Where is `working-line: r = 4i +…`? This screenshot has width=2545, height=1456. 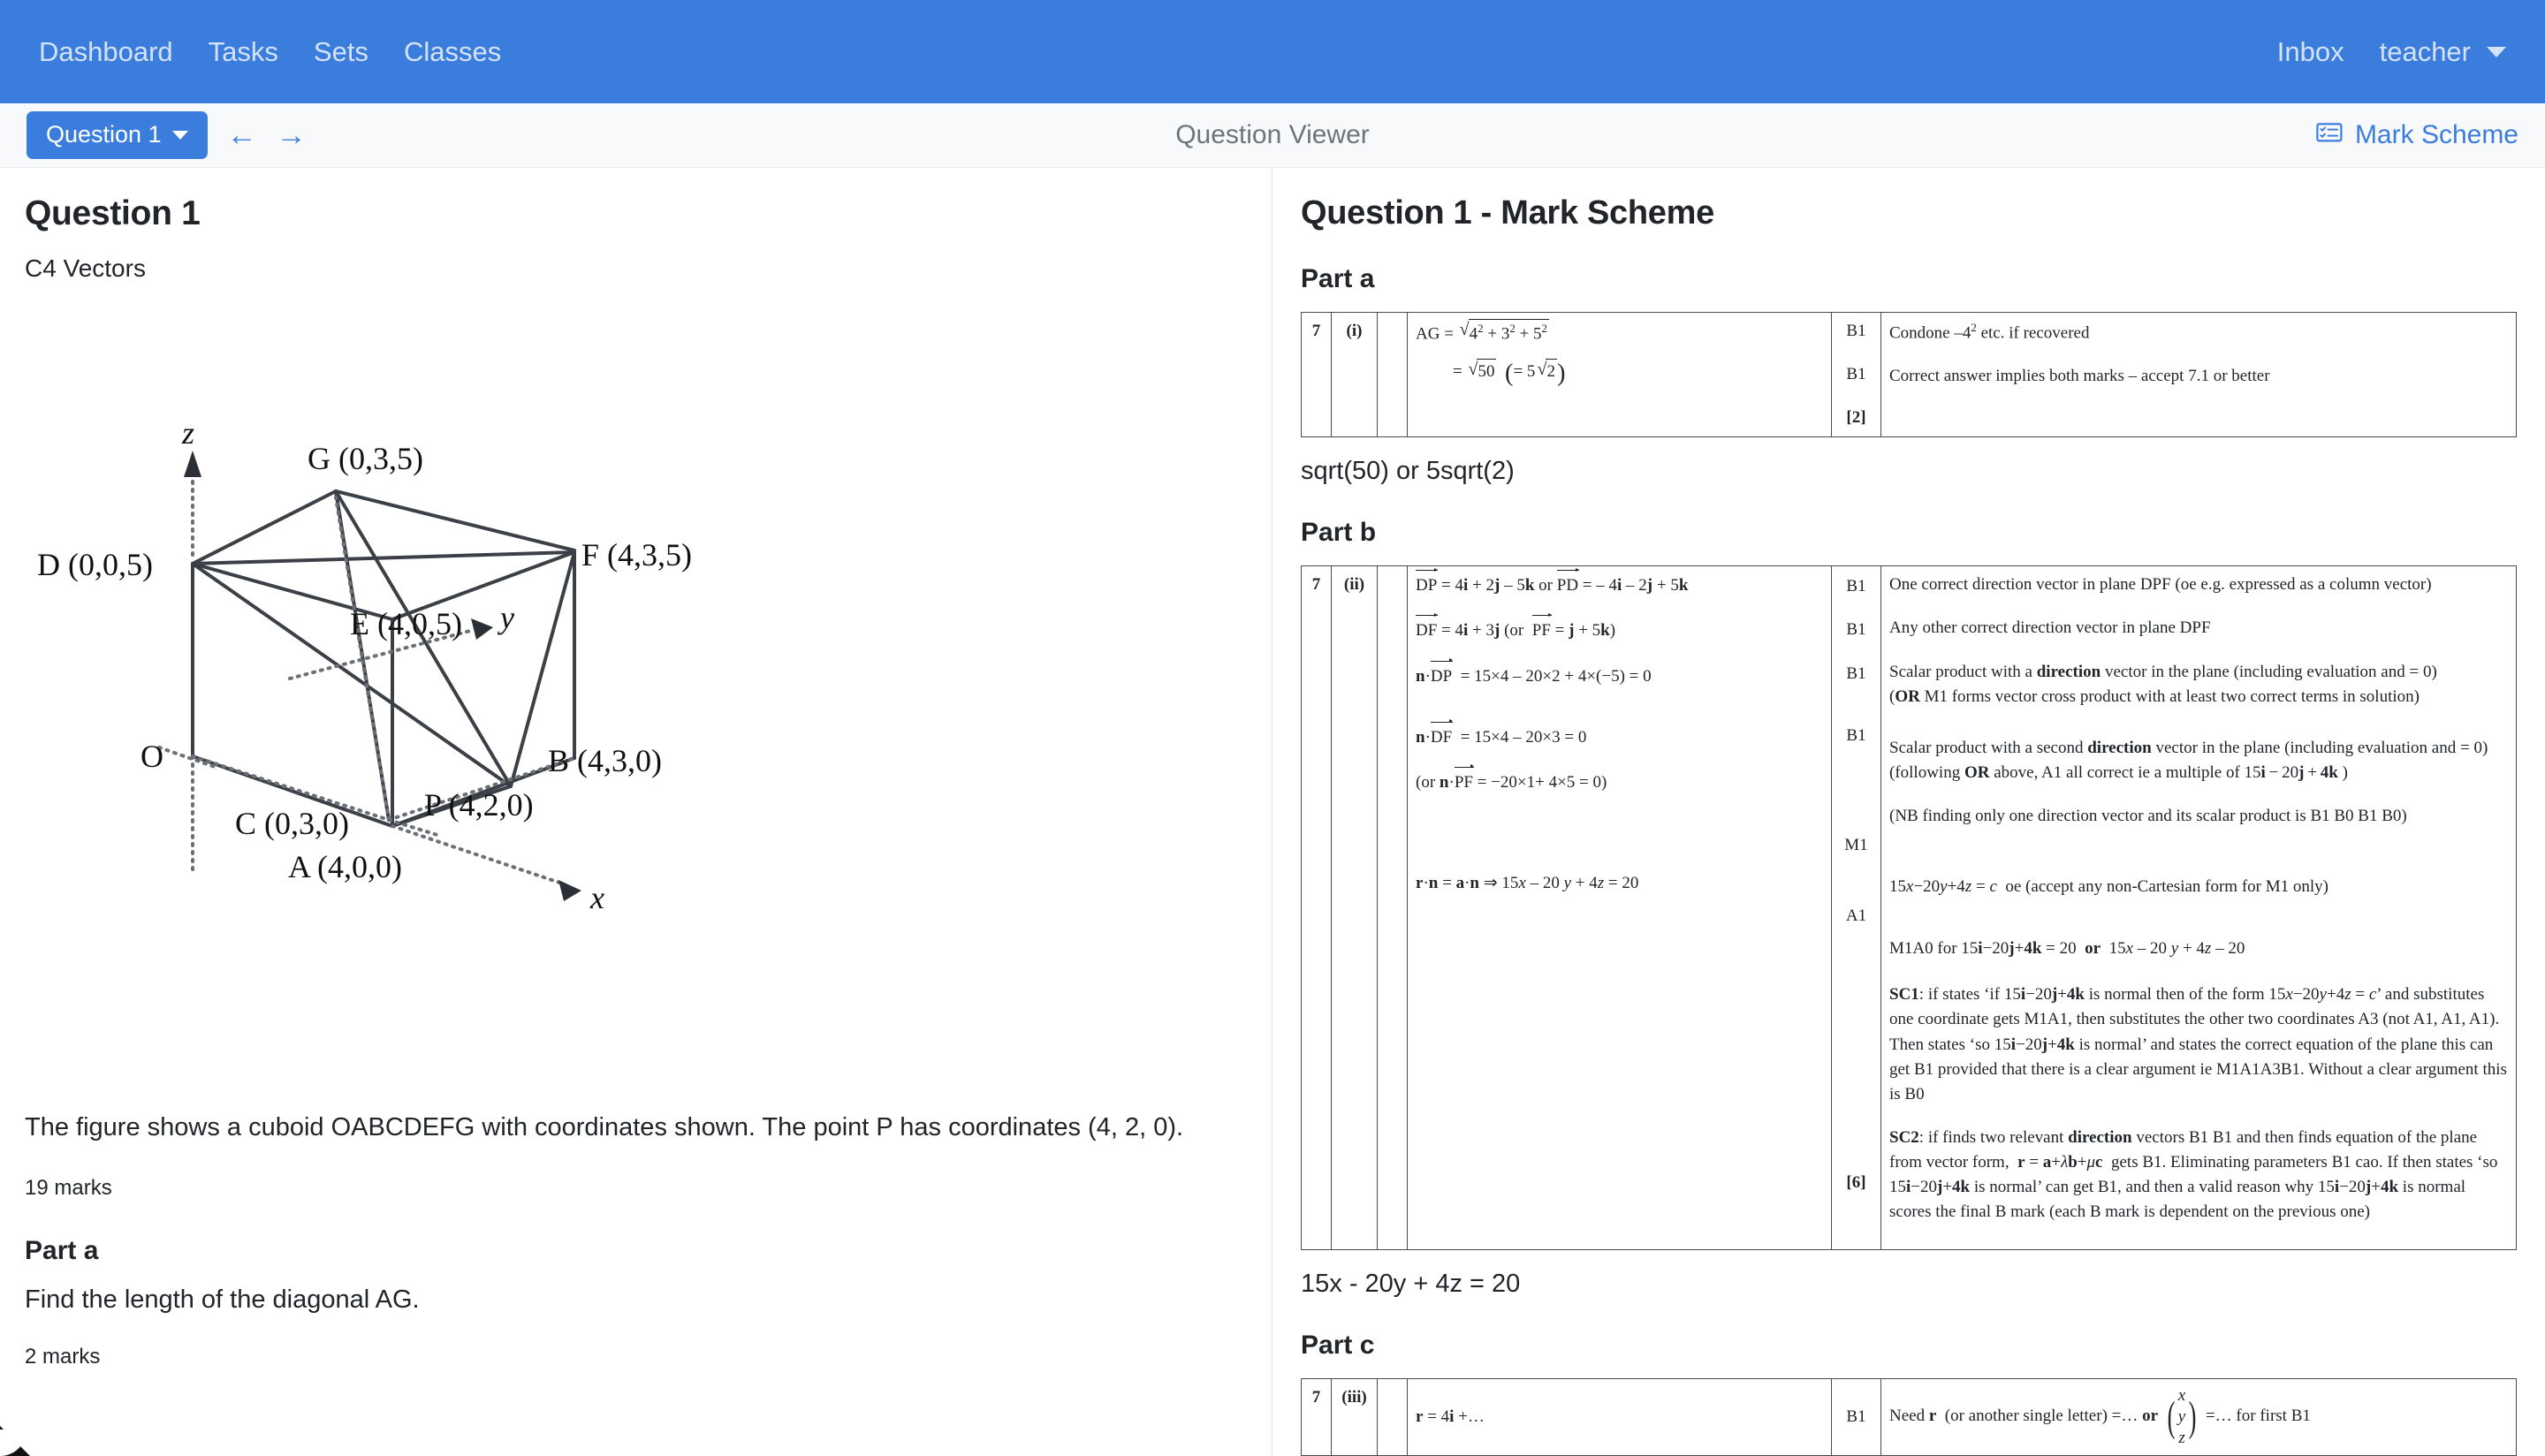 working-line: r = 4i +… is located at coordinates (1450, 1416).